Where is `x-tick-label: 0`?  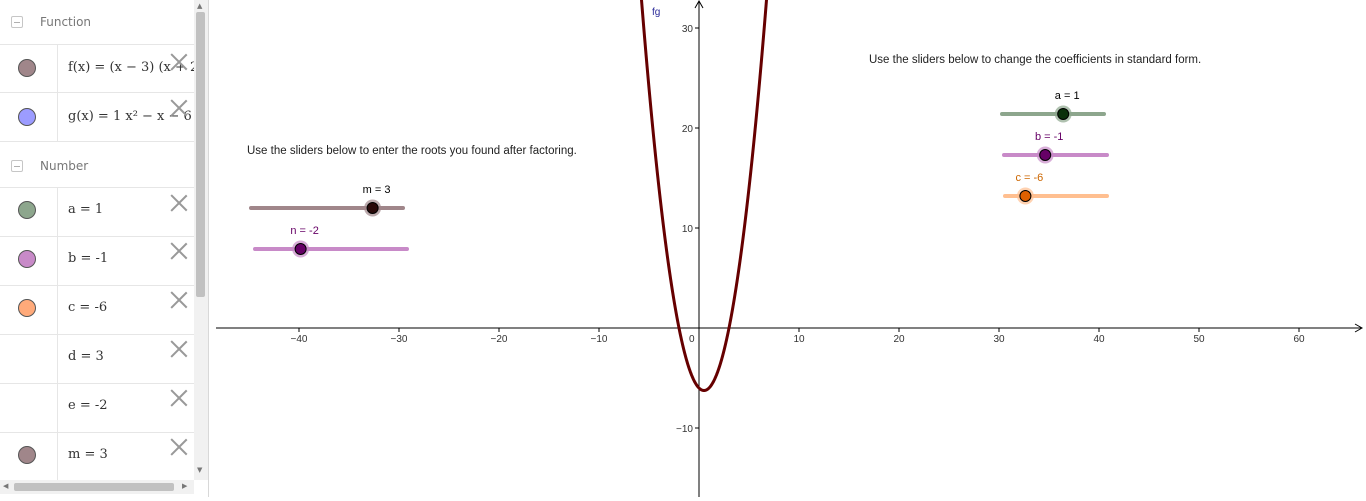
x-tick-label: 0 is located at coordinates (692, 339).